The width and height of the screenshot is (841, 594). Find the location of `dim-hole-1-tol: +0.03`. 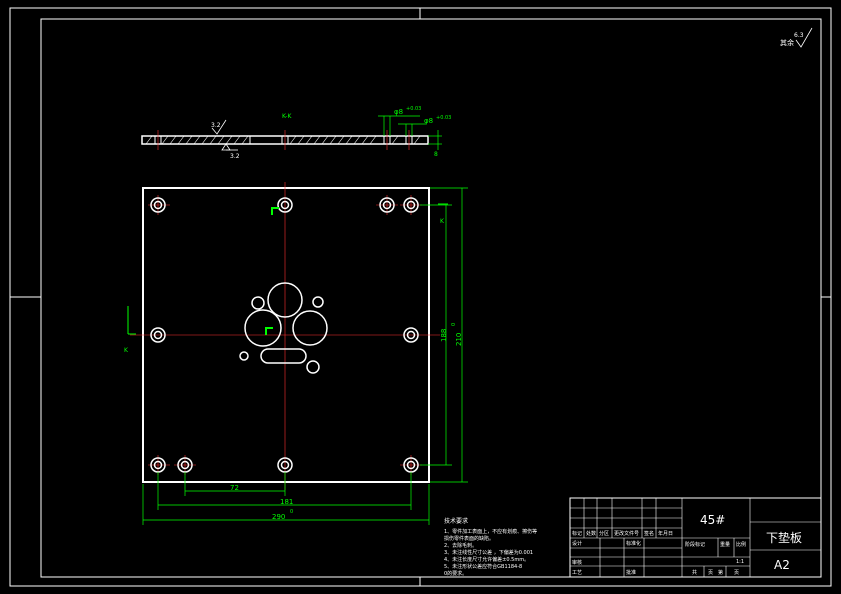

dim-hole-1-tol: +0.03 is located at coordinates (413, 109).